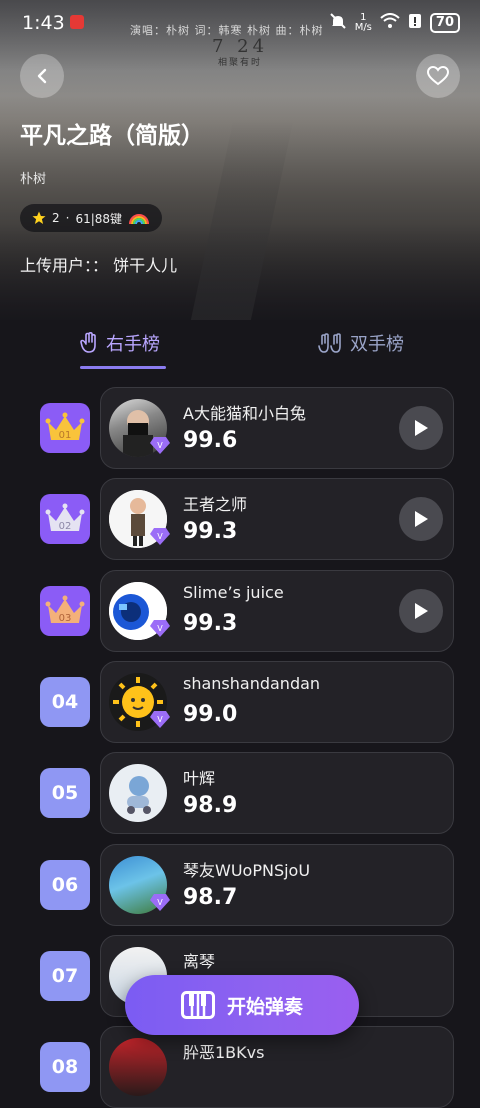 This screenshot has width=480, height=1108. I want to click on rank-badge: 05, so click(65, 793).